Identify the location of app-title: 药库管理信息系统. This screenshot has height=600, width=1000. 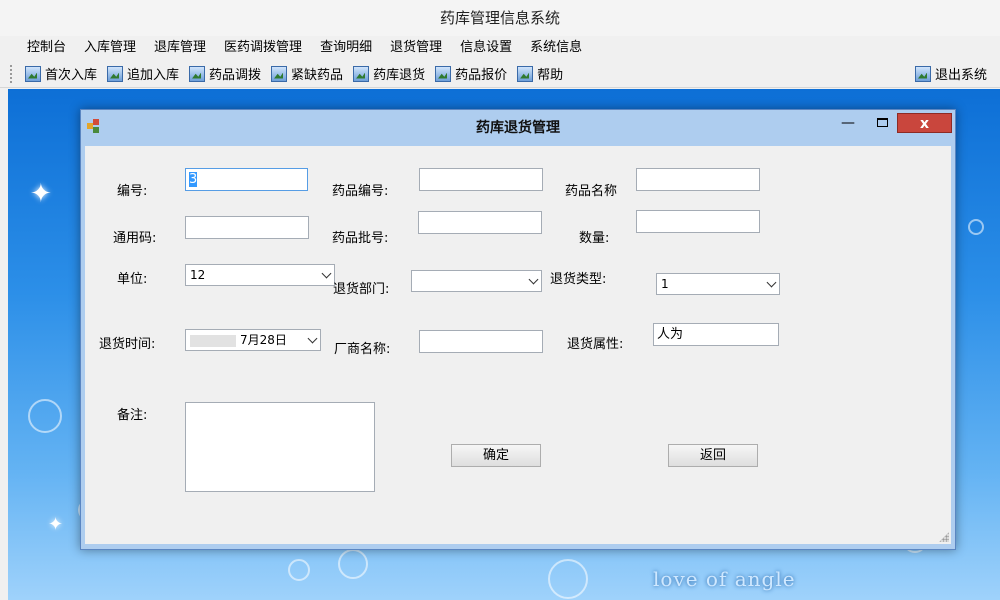
(500, 18).